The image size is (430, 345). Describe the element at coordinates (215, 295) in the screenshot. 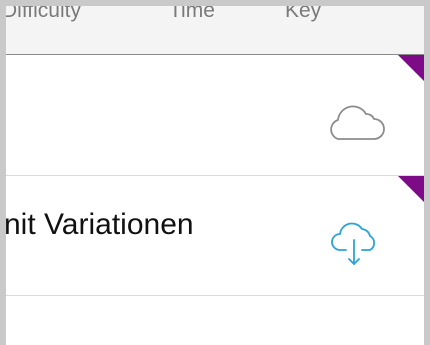

I see `row-divider` at that location.